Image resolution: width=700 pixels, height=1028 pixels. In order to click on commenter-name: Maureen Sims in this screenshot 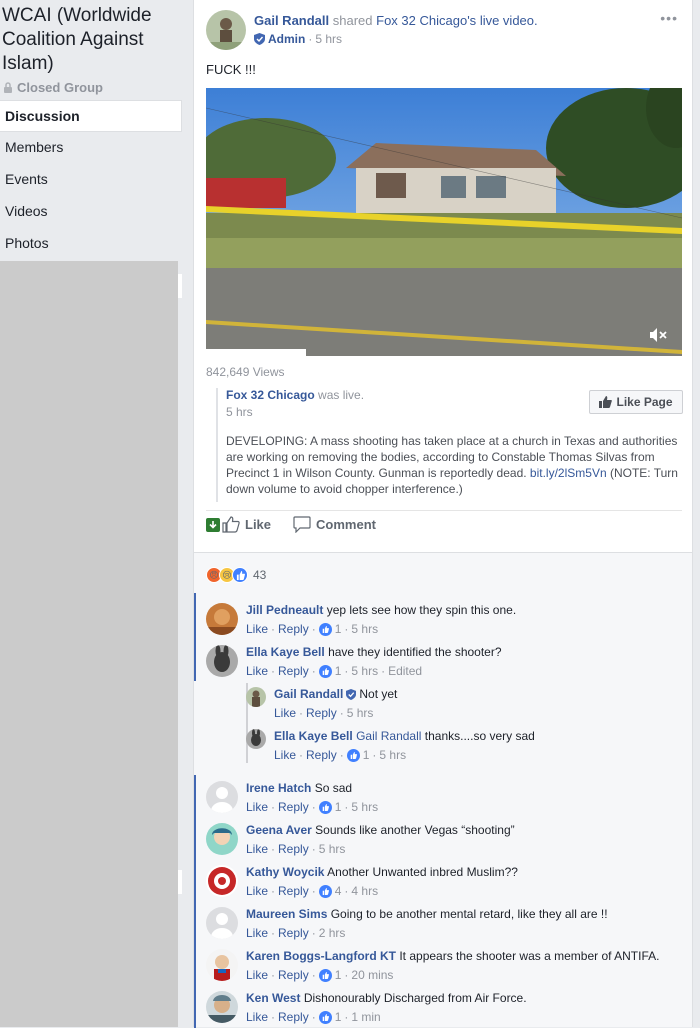, I will do `click(286, 914)`.